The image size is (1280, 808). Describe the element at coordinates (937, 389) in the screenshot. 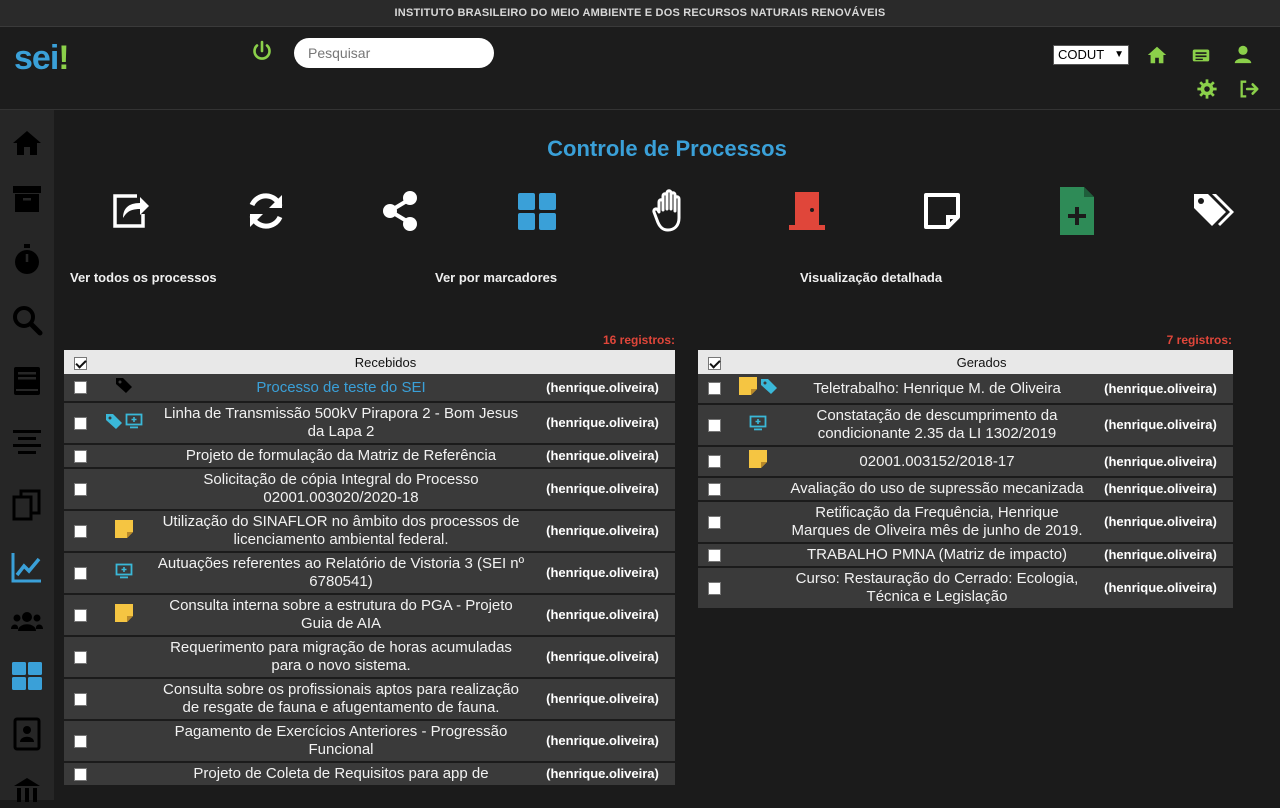

I see `process-title-link: Teletrabalho: Henrique M. de Oliveira` at that location.